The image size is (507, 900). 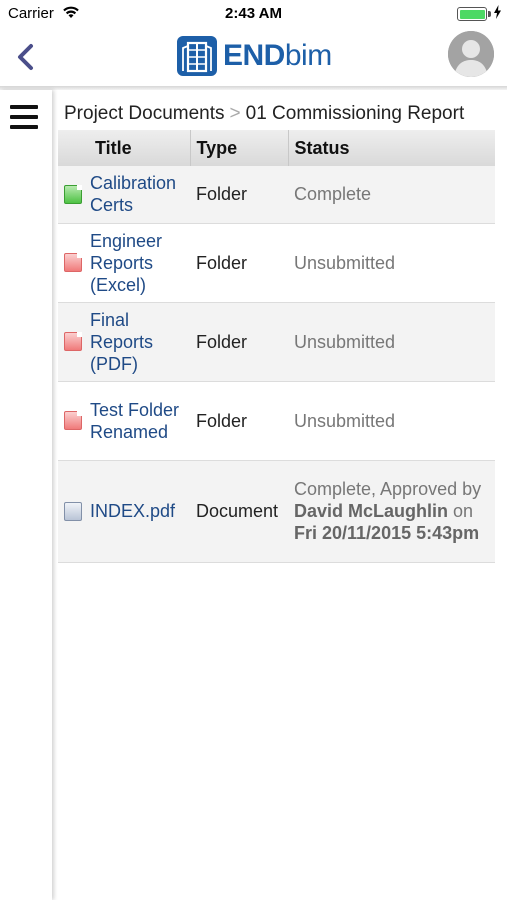 I want to click on breadcrumb-root: Project Documents, so click(x=144, y=113).